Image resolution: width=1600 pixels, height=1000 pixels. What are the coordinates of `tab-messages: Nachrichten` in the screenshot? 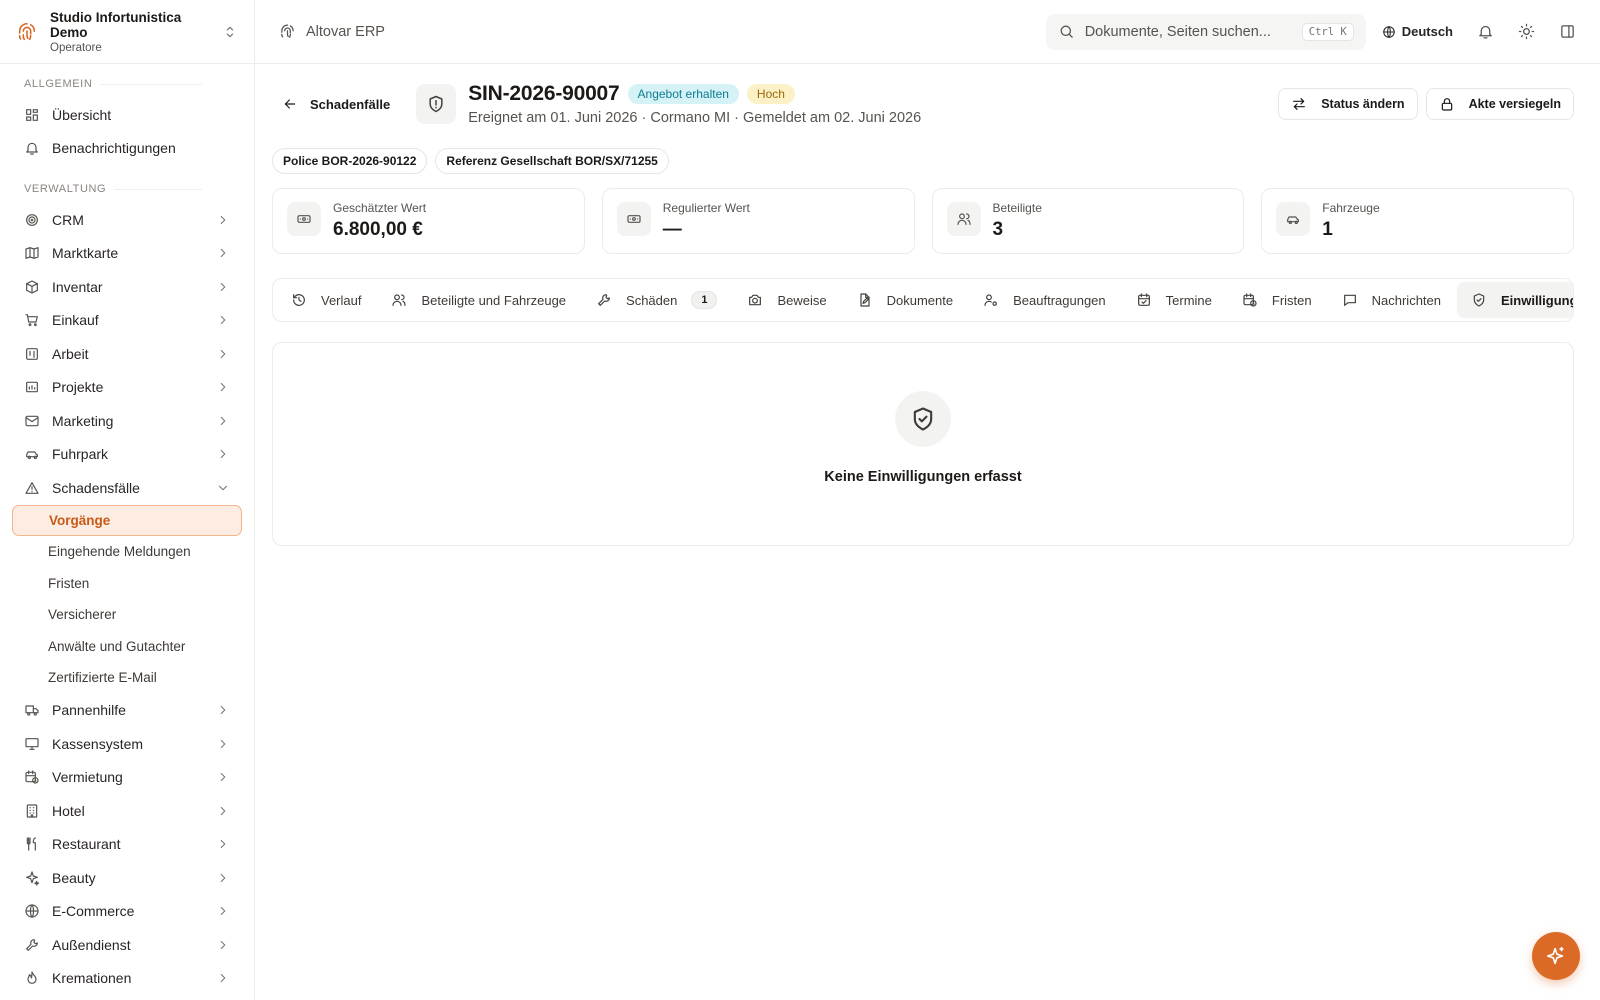 It's located at (1391, 300).